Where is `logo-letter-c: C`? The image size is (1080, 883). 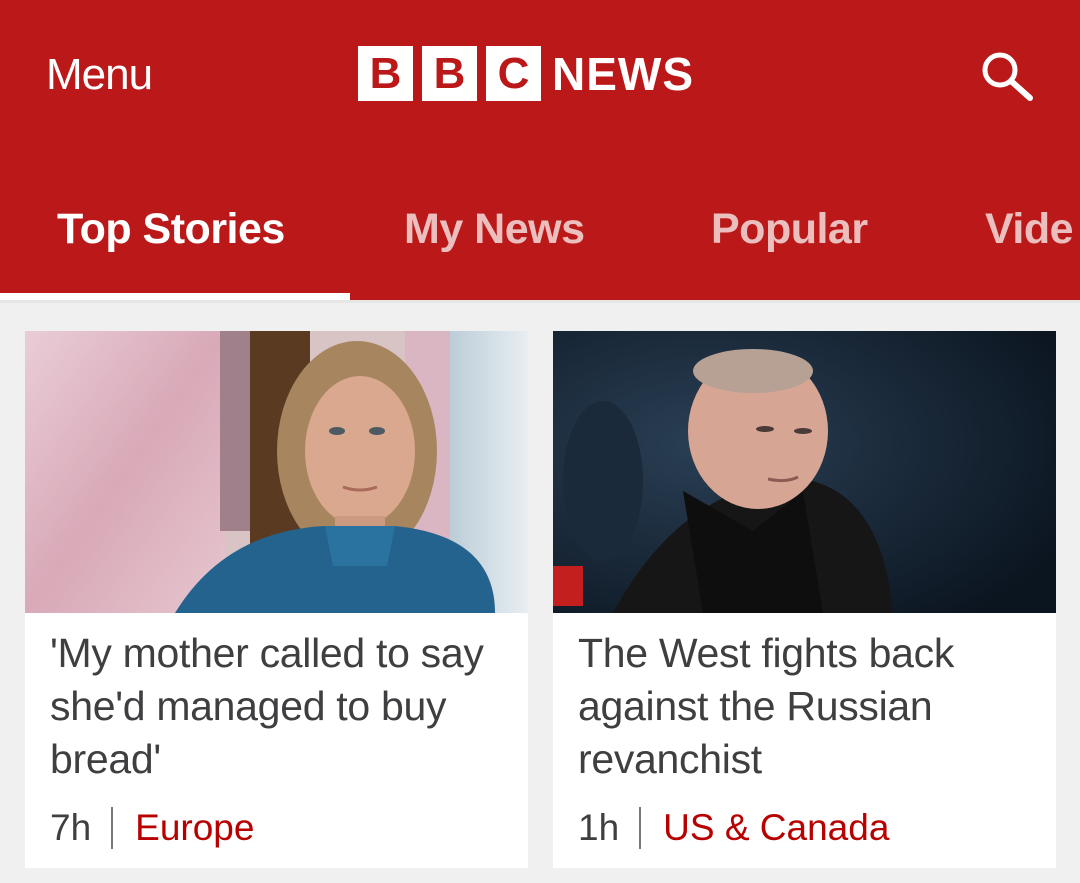
logo-letter-c: C is located at coordinates (513, 73).